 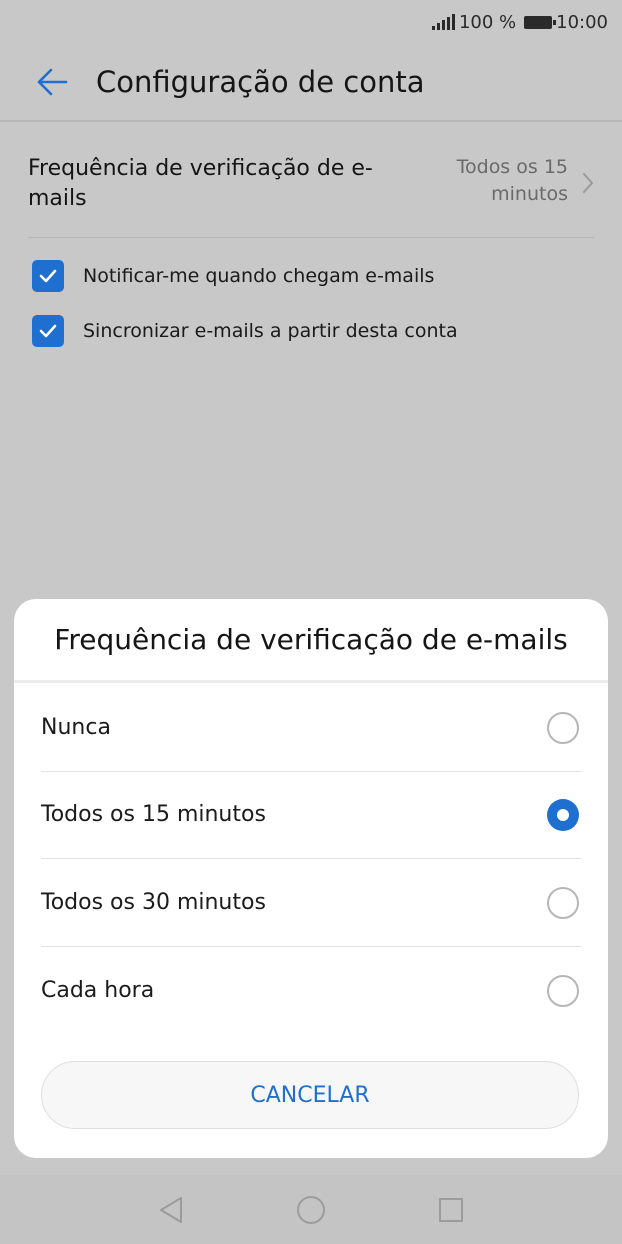 I want to click on system-nav-bar, so click(x=311, y=1209).